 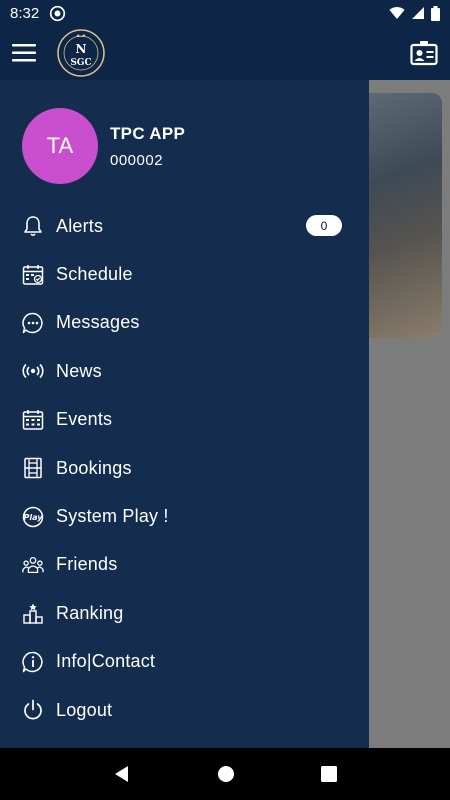 What do you see at coordinates (33, 710) in the screenshot?
I see `power-icon` at bounding box center [33, 710].